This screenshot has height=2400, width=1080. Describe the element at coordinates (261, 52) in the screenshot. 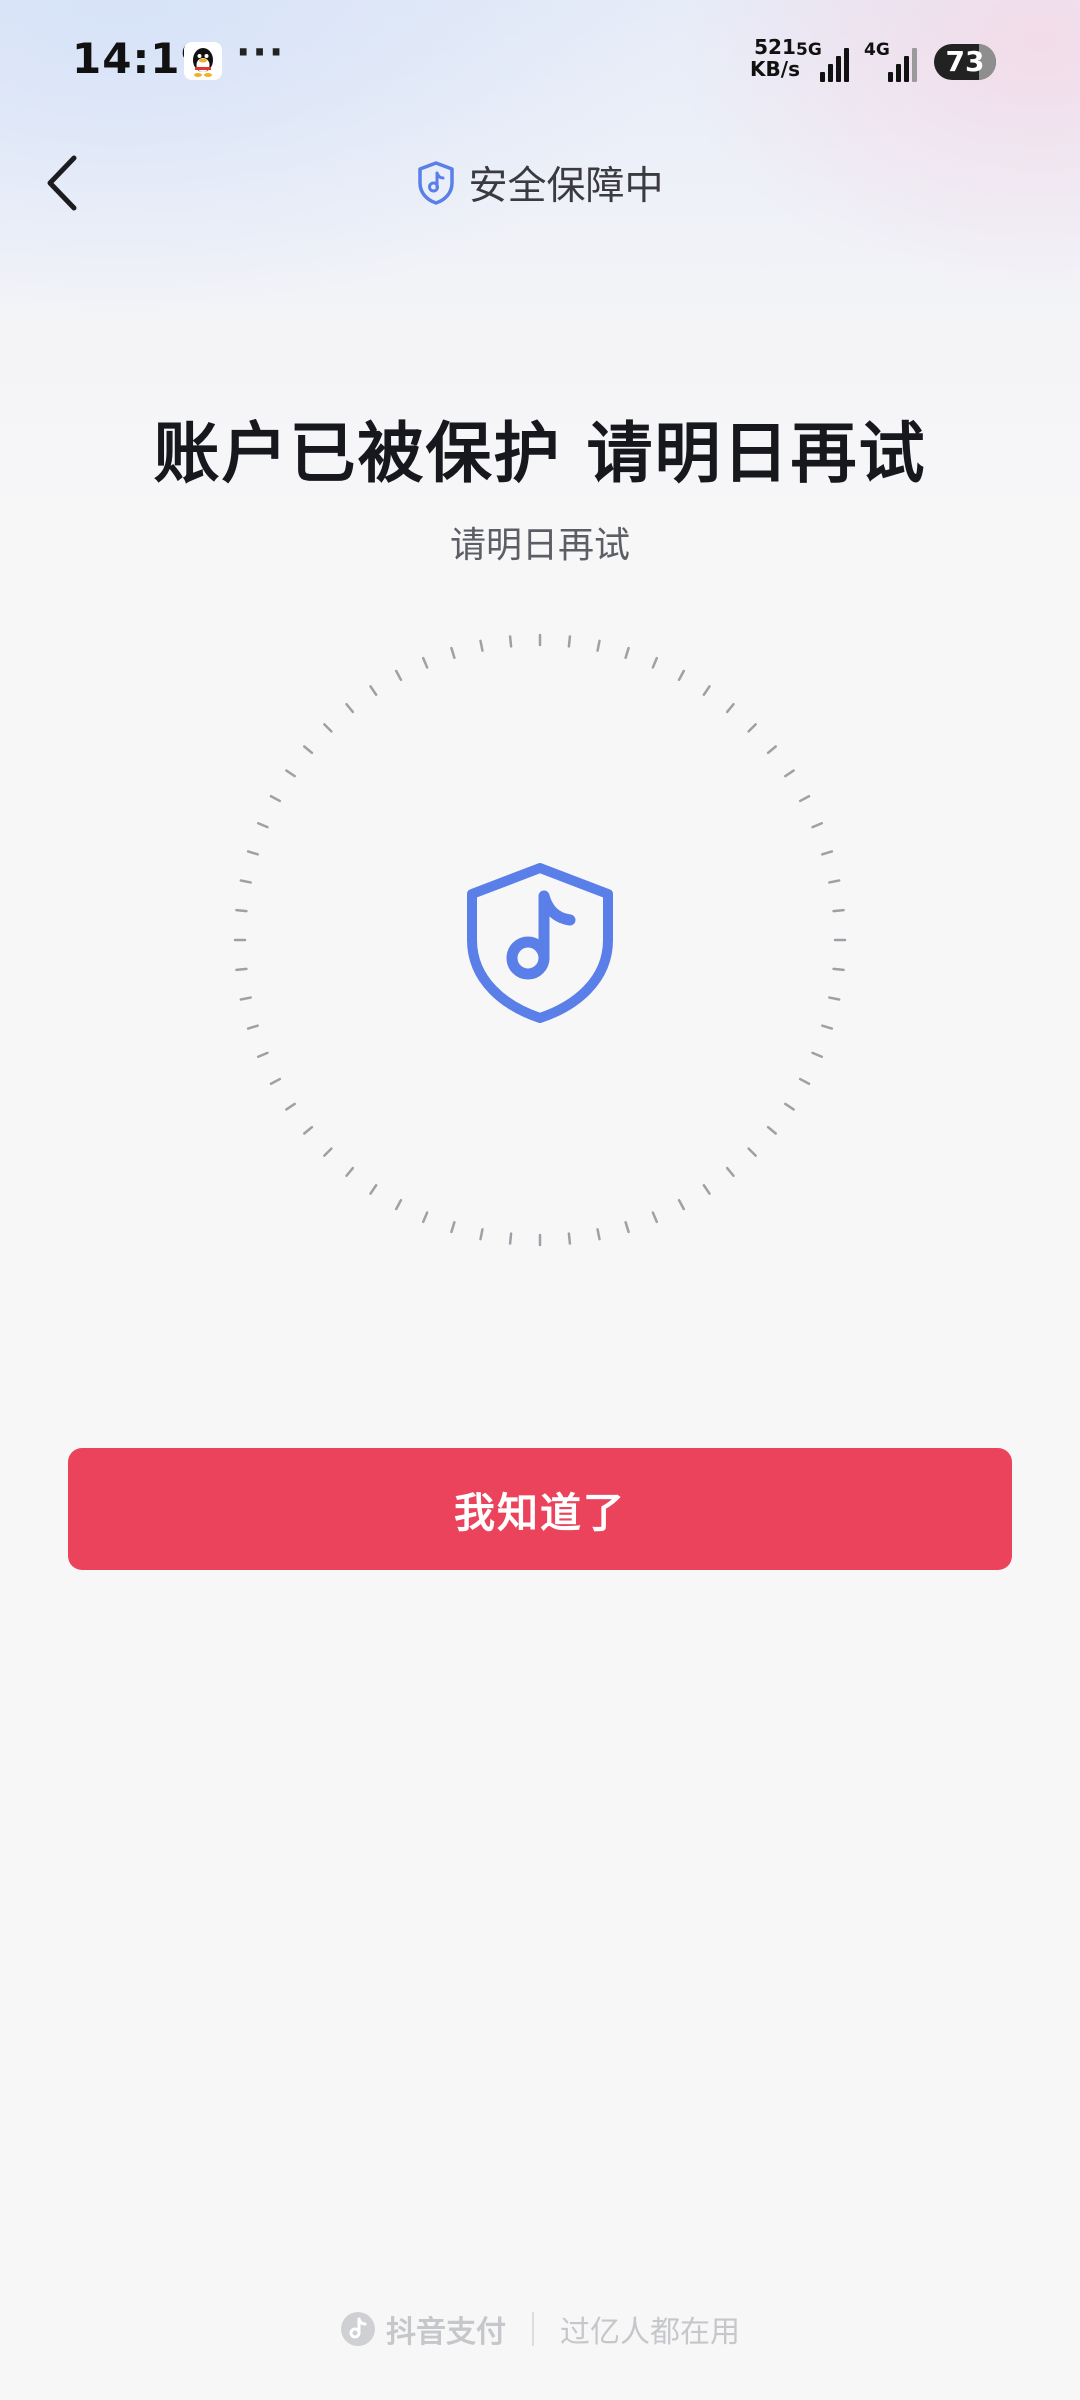

I see `more-notifications-icon: ···` at that location.